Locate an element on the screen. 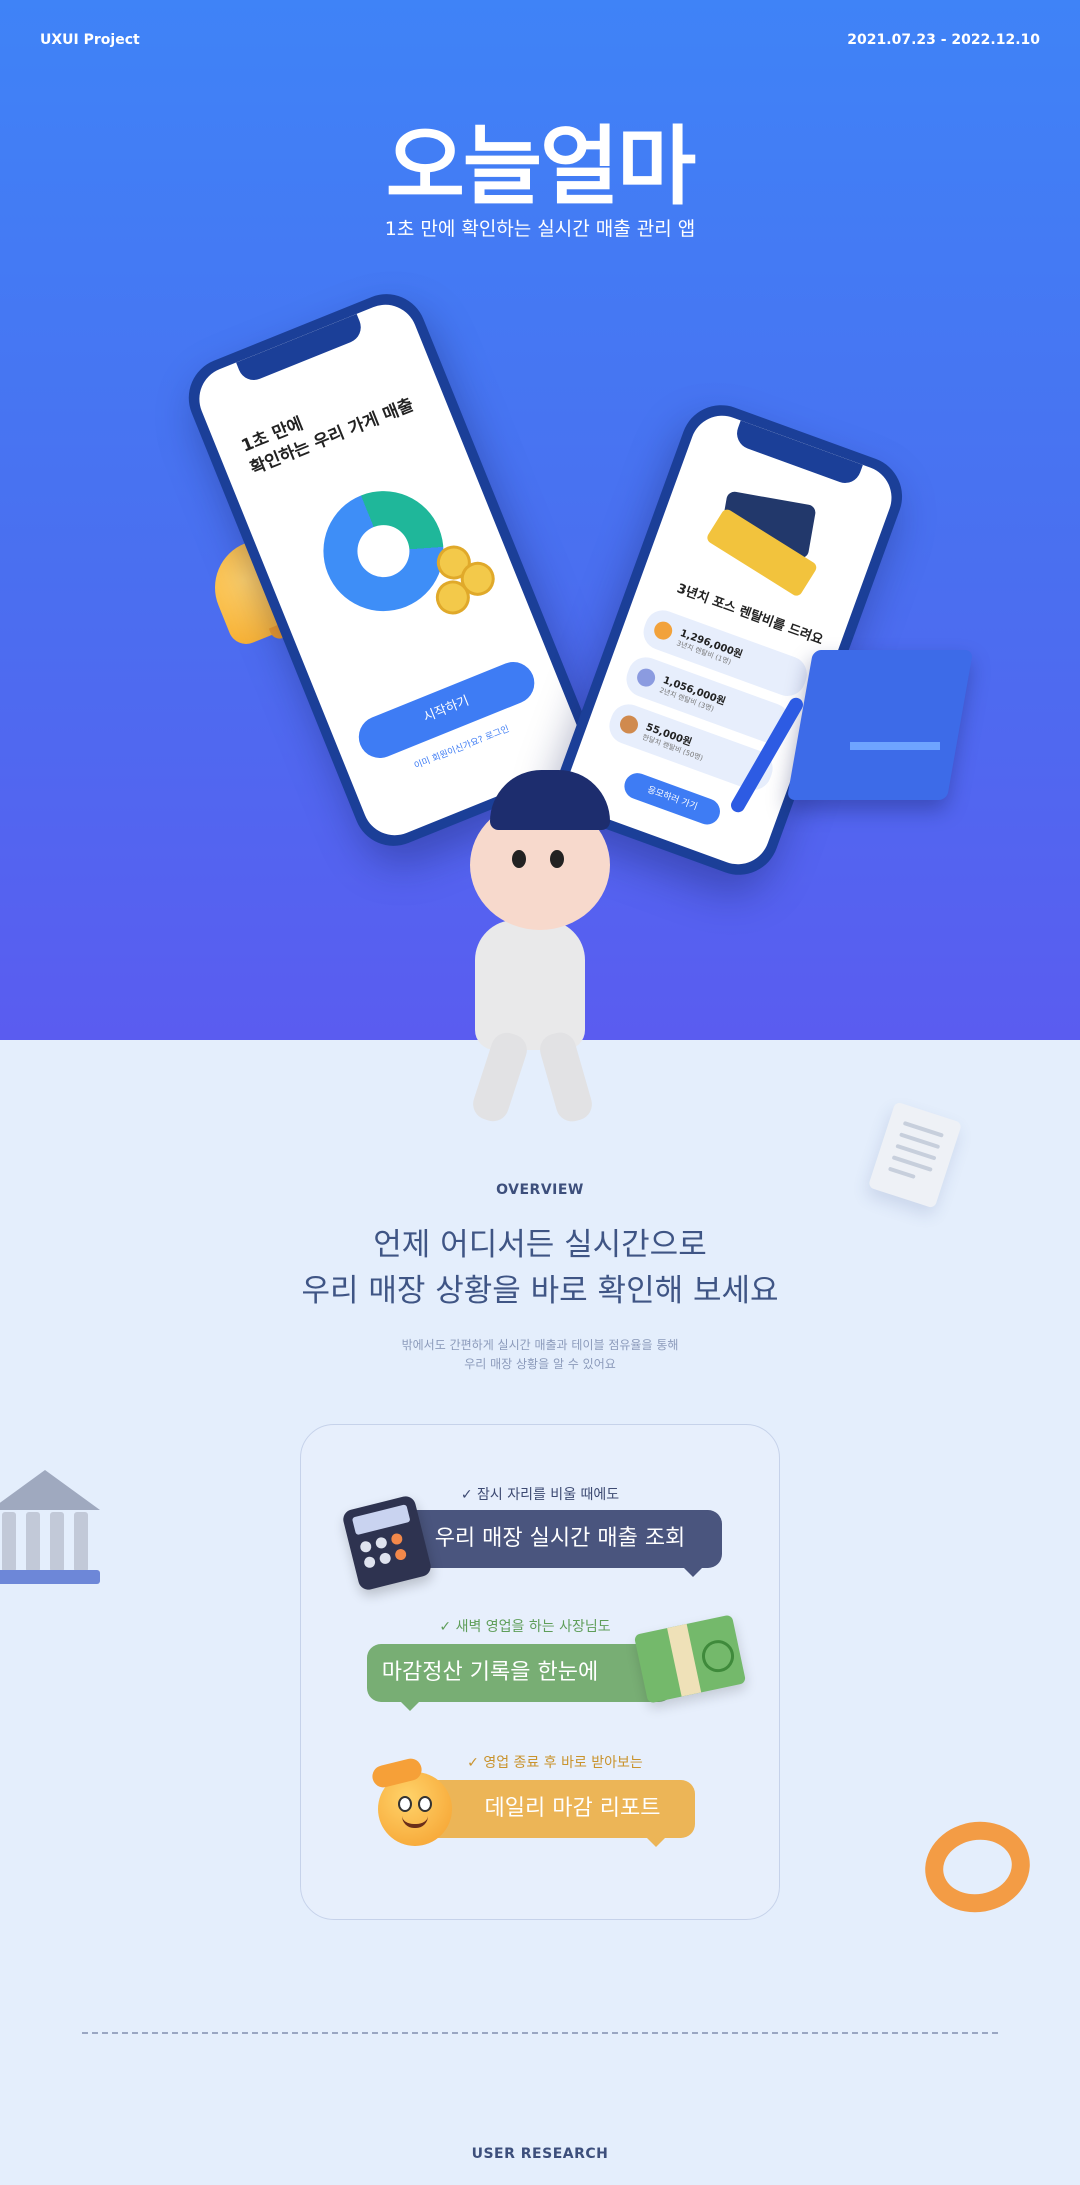  overview-desc-line: 밖에서도 간편하게 실시간 매출과 테이블 점유율을 통해 is located at coordinates (540, 1345).